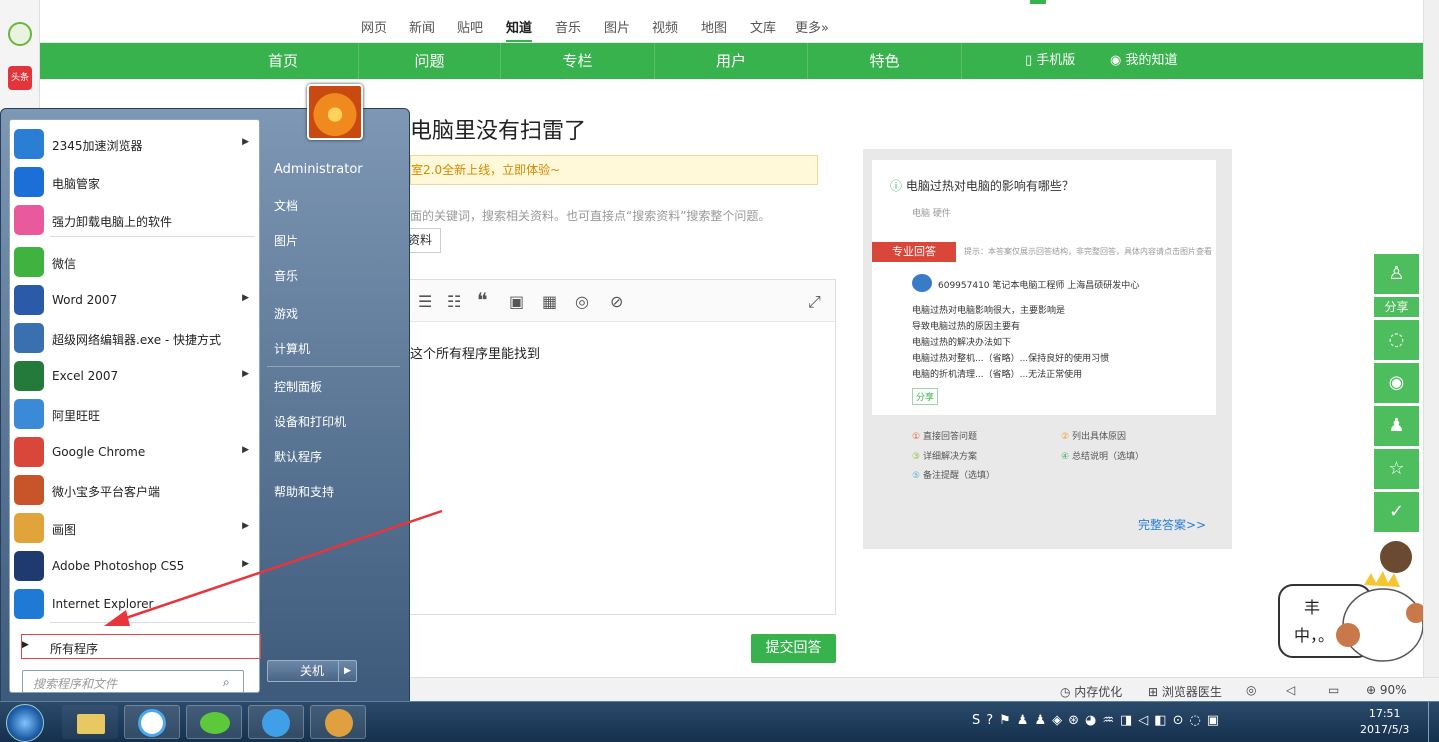 The width and height of the screenshot is (1439, 742). I want to click on zoom-control: ⊕ 90%, so click(1386, 690).